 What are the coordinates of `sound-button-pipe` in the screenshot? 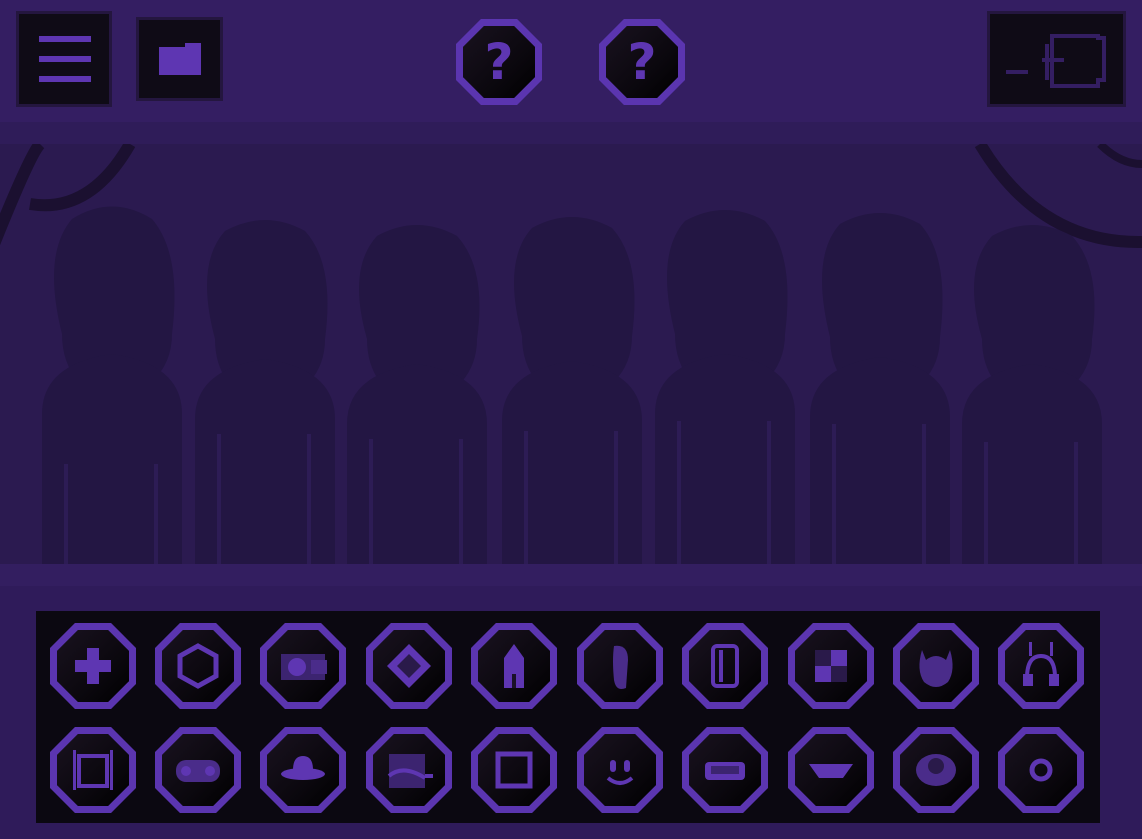 It's located at (409, 770).